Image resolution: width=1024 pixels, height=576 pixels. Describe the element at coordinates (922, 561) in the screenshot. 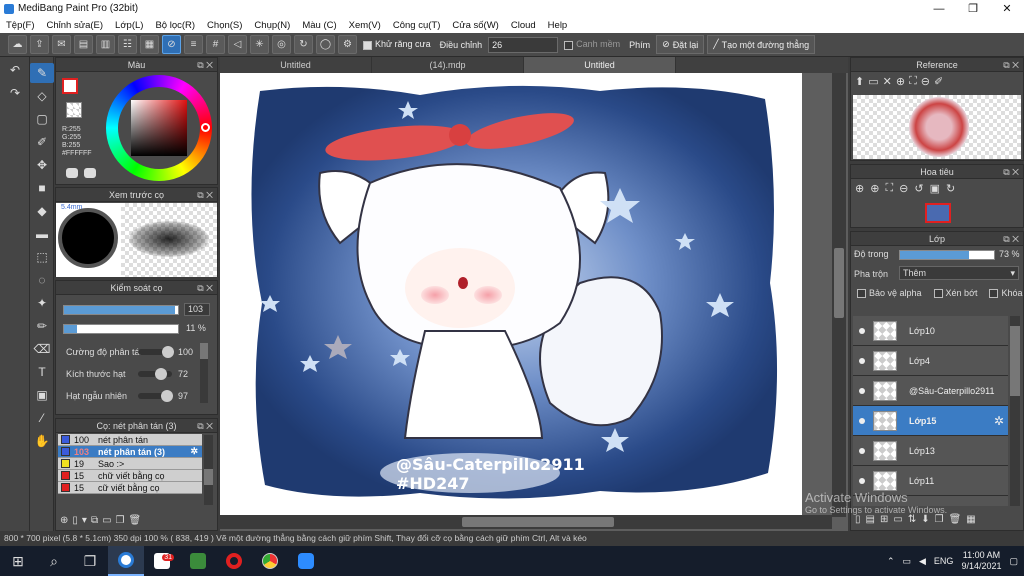

I see `volume-icon: ◀` at that location.